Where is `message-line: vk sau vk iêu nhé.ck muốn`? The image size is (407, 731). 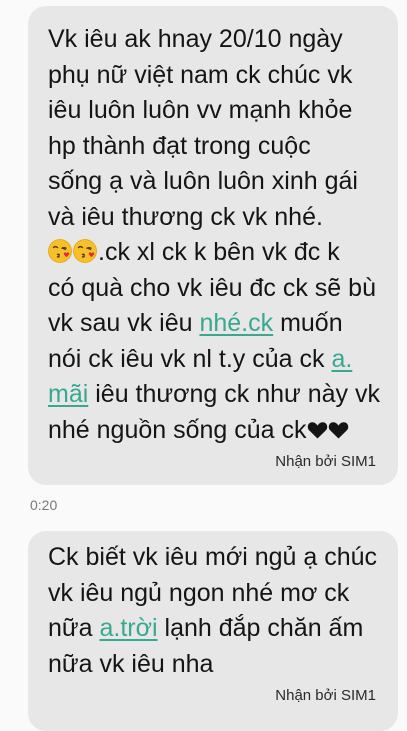 message-line: vk sau vk iêu nhé.ck muốn is located at coordinates (216, 324).